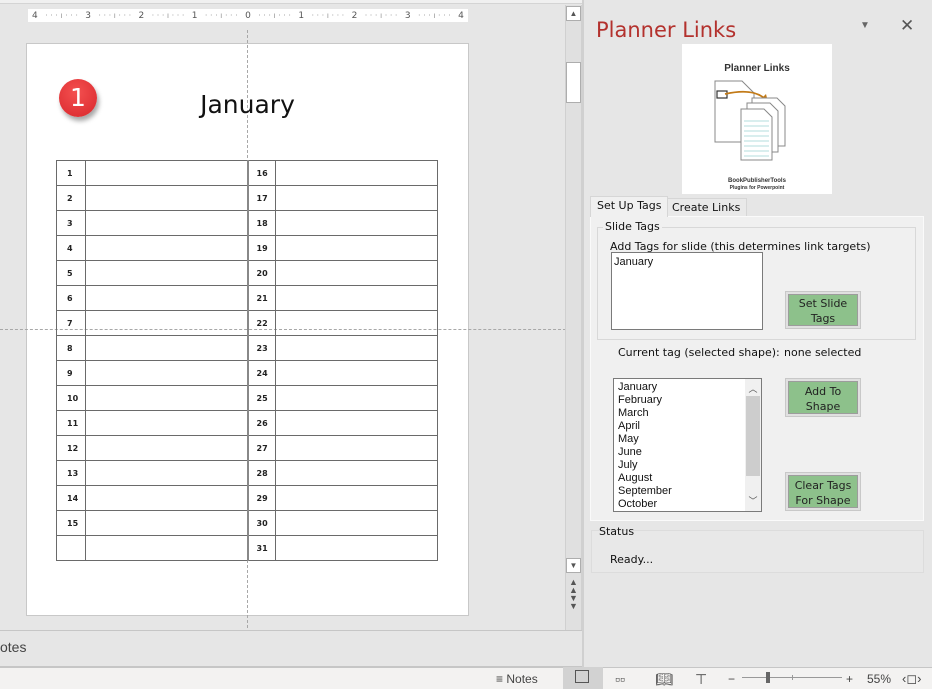 The height and width of the screenshot is (689, 932). I want to click on day-number: 23, so click(261, 348).